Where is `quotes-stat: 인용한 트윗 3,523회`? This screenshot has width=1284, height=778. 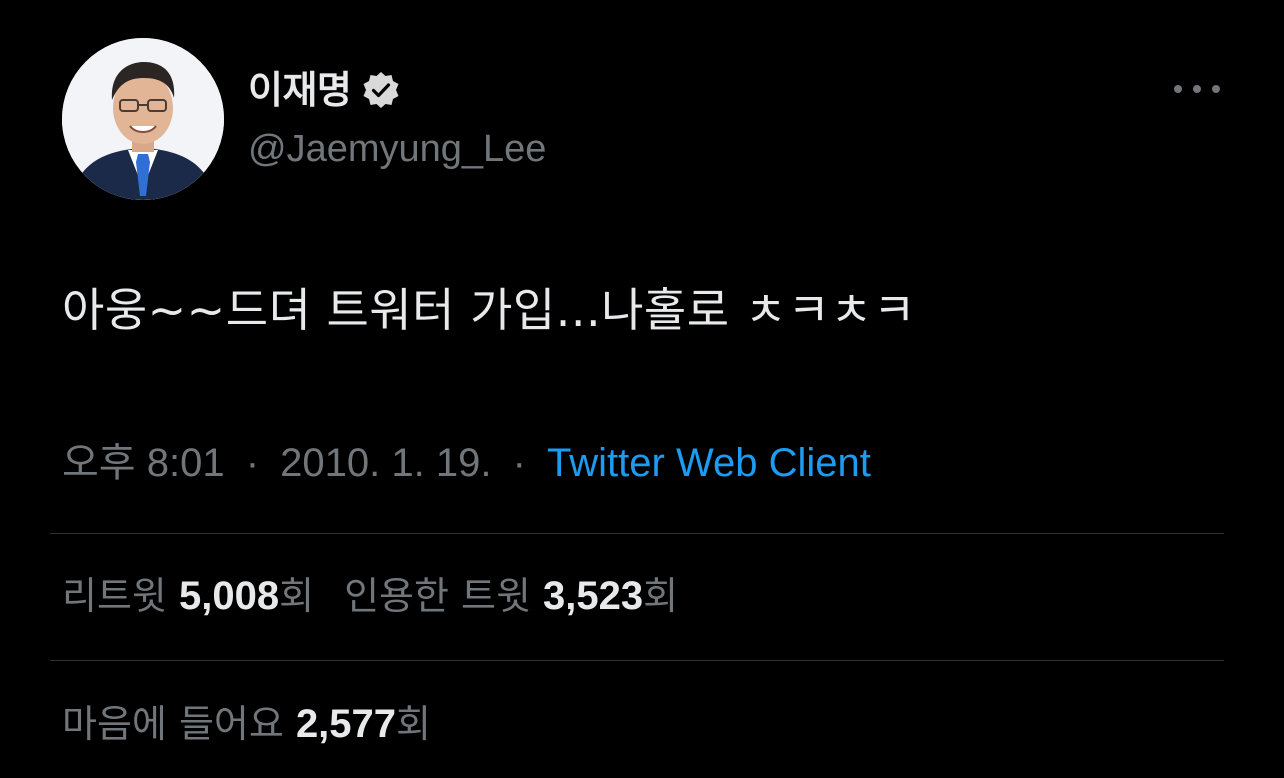 quotes-stat: 인용한 트윗 3,523회 is located at coordinates (511, 596).